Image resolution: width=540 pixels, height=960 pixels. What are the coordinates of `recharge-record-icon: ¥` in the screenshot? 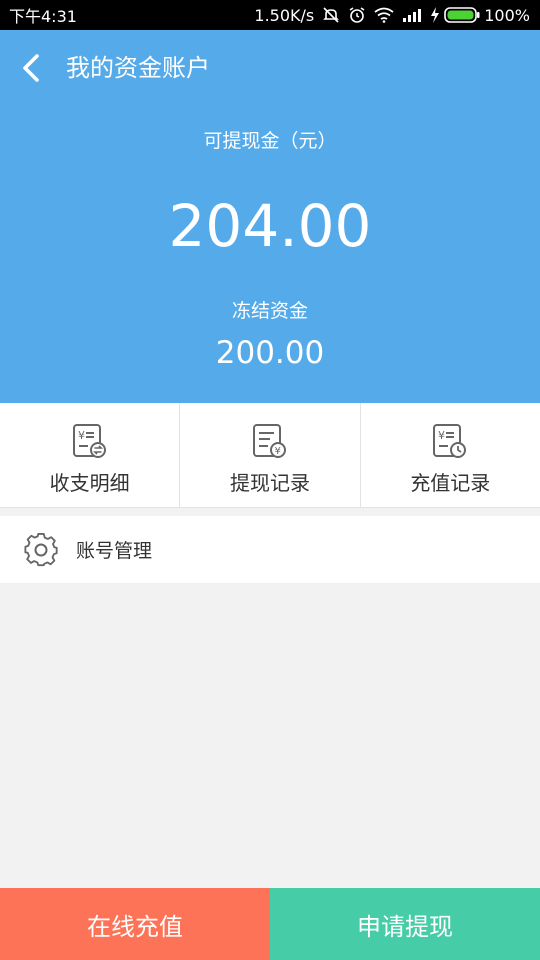 It's located at (450, 441).